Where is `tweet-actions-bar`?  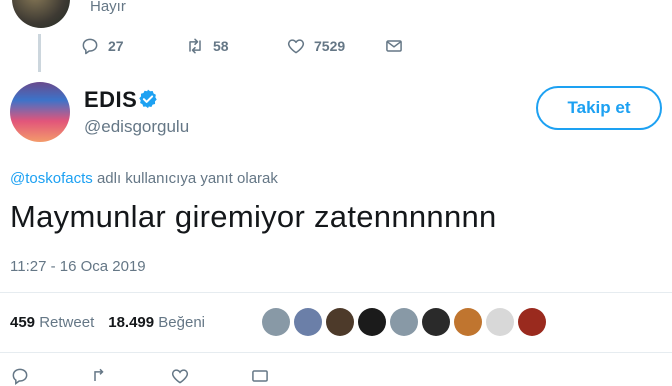
tweet-actions-bar is located at coordinates (140, 376).